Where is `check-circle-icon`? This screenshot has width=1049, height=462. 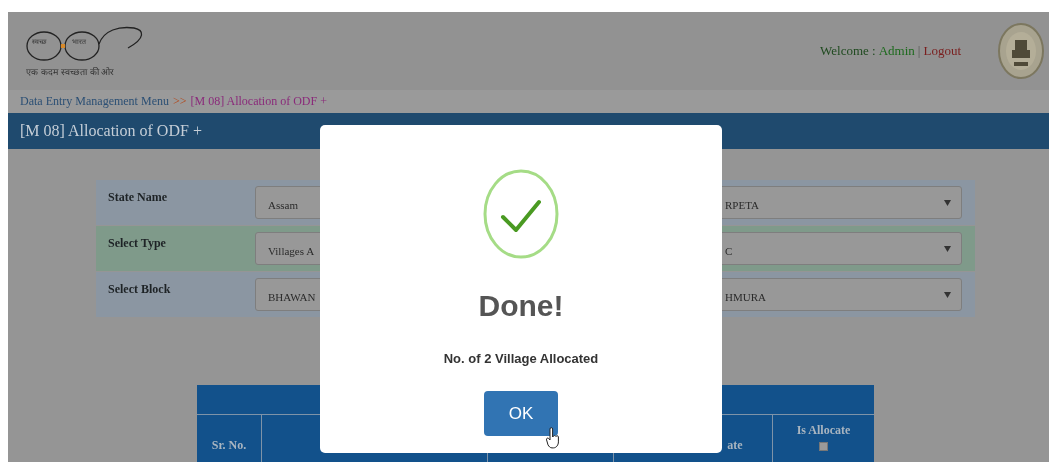
check-circle-icon is located at coordinates (521, 214).